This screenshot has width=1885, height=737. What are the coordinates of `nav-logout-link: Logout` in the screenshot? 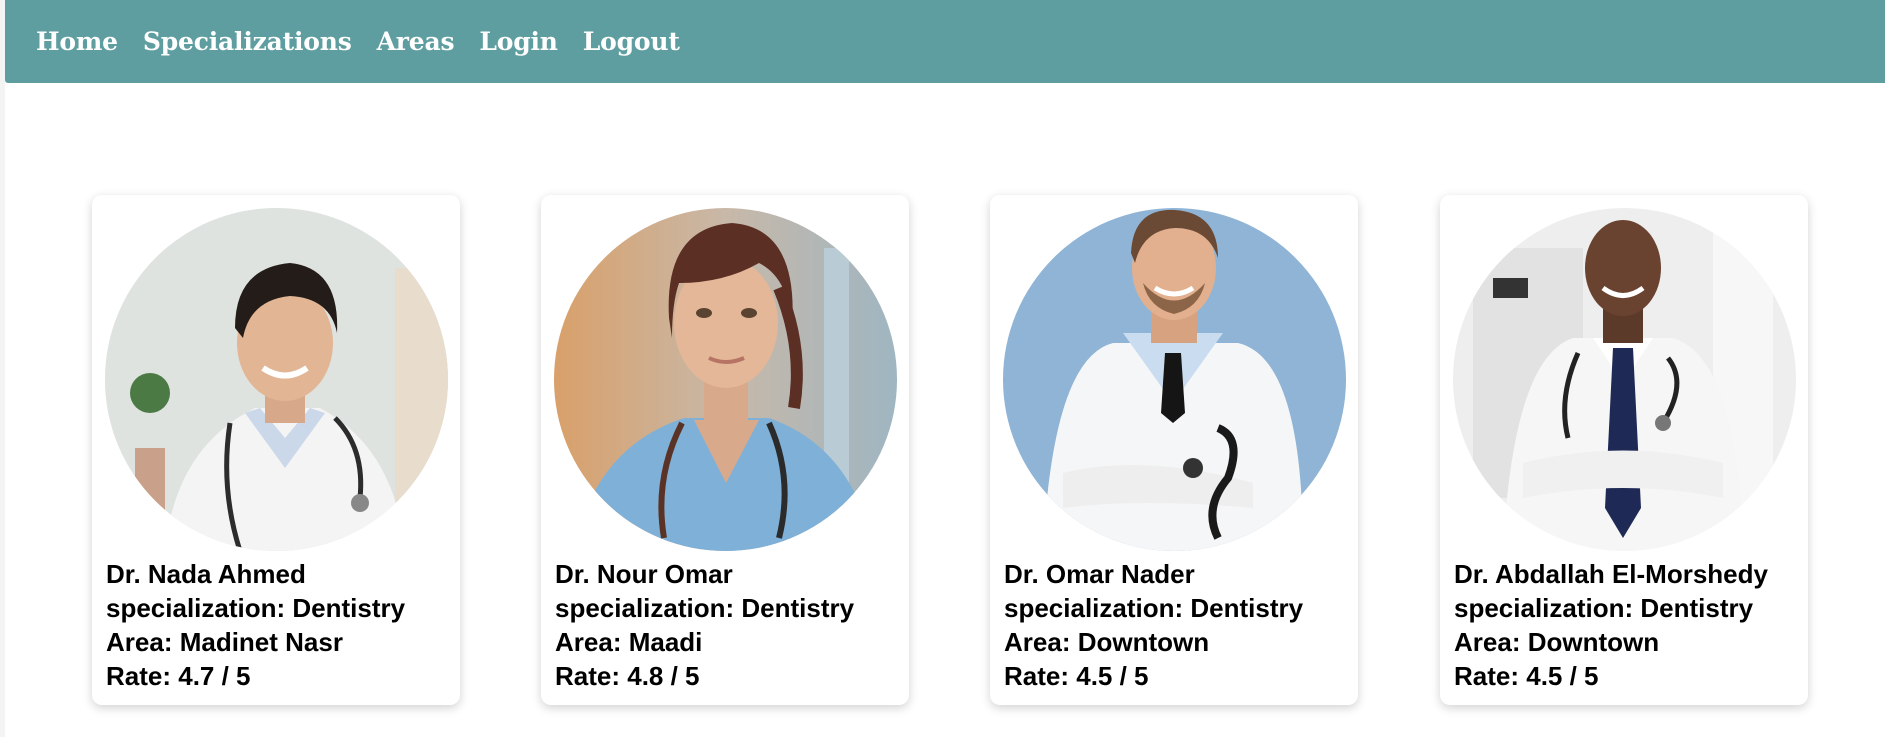 It's located at (631, 41).